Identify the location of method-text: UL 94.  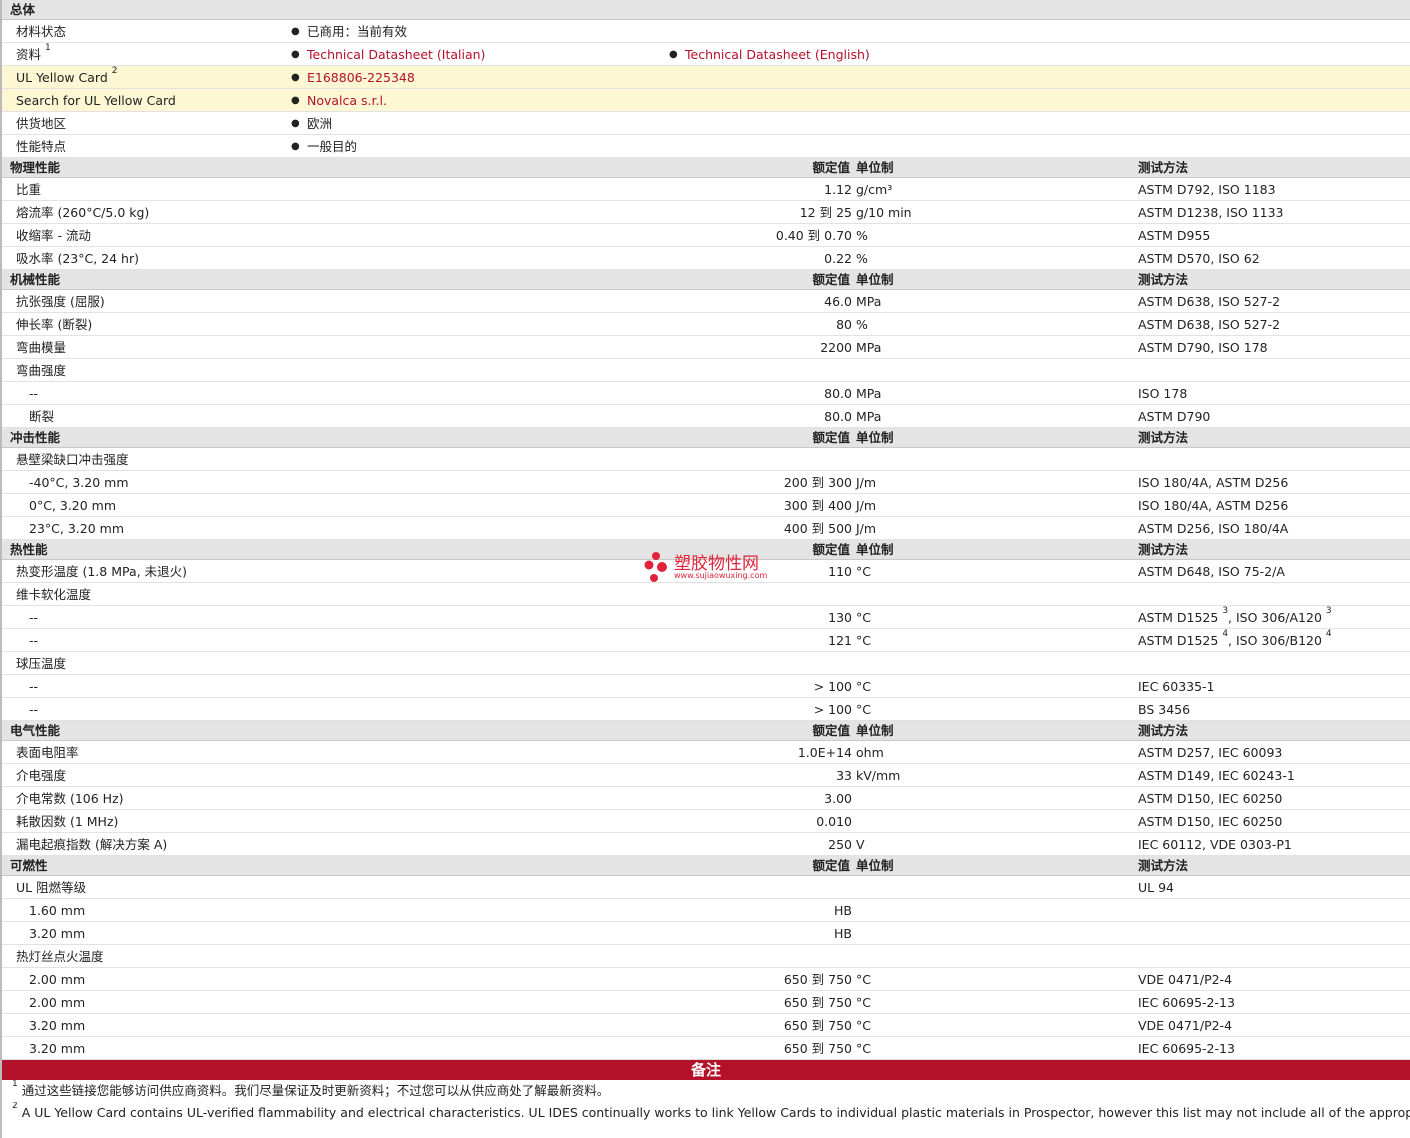
(1156, 887).